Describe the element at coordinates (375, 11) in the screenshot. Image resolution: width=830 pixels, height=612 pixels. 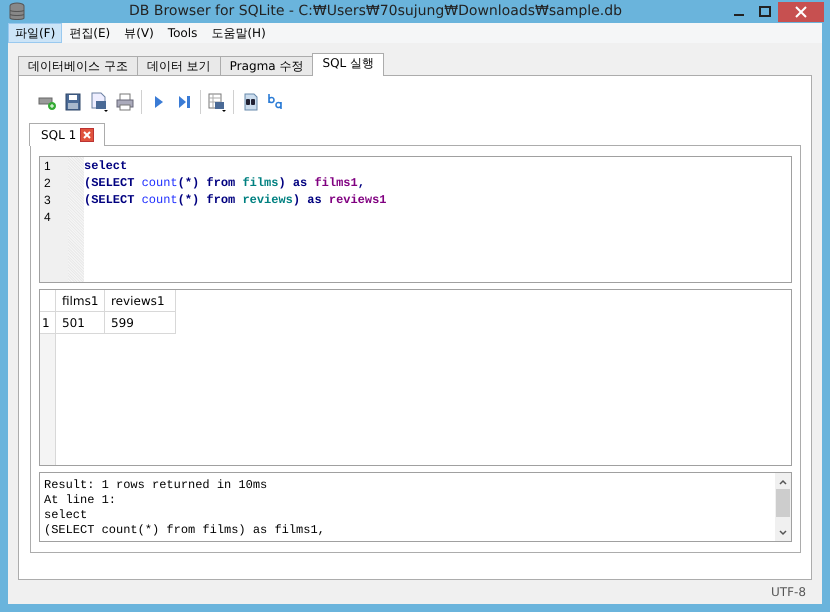
I see `window-title: DB Browser for SQLite - C:₩Users₩70sujung₩Downloads₩sample.db` at that location.